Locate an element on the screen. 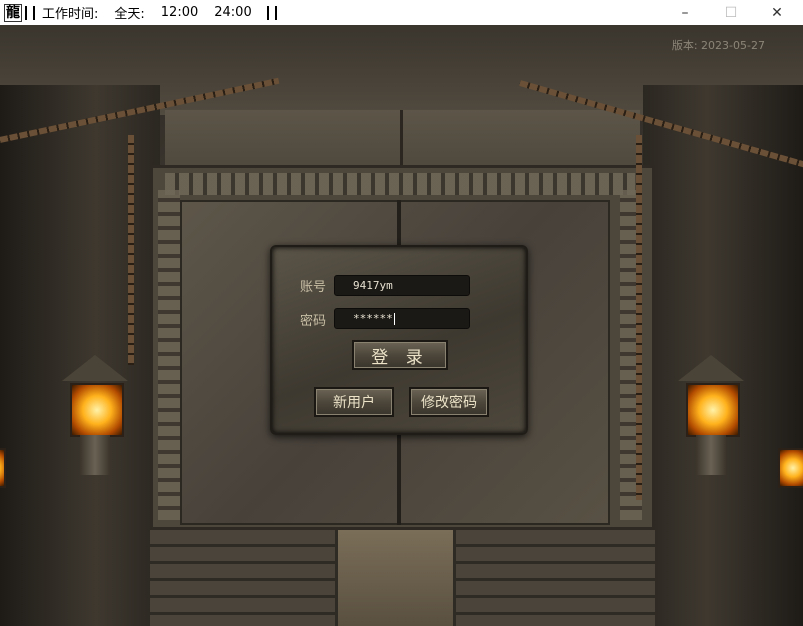 Image resolution: width=803 pixels, height=626 pixels. fret-border-left is located at coordinates (169, 355).